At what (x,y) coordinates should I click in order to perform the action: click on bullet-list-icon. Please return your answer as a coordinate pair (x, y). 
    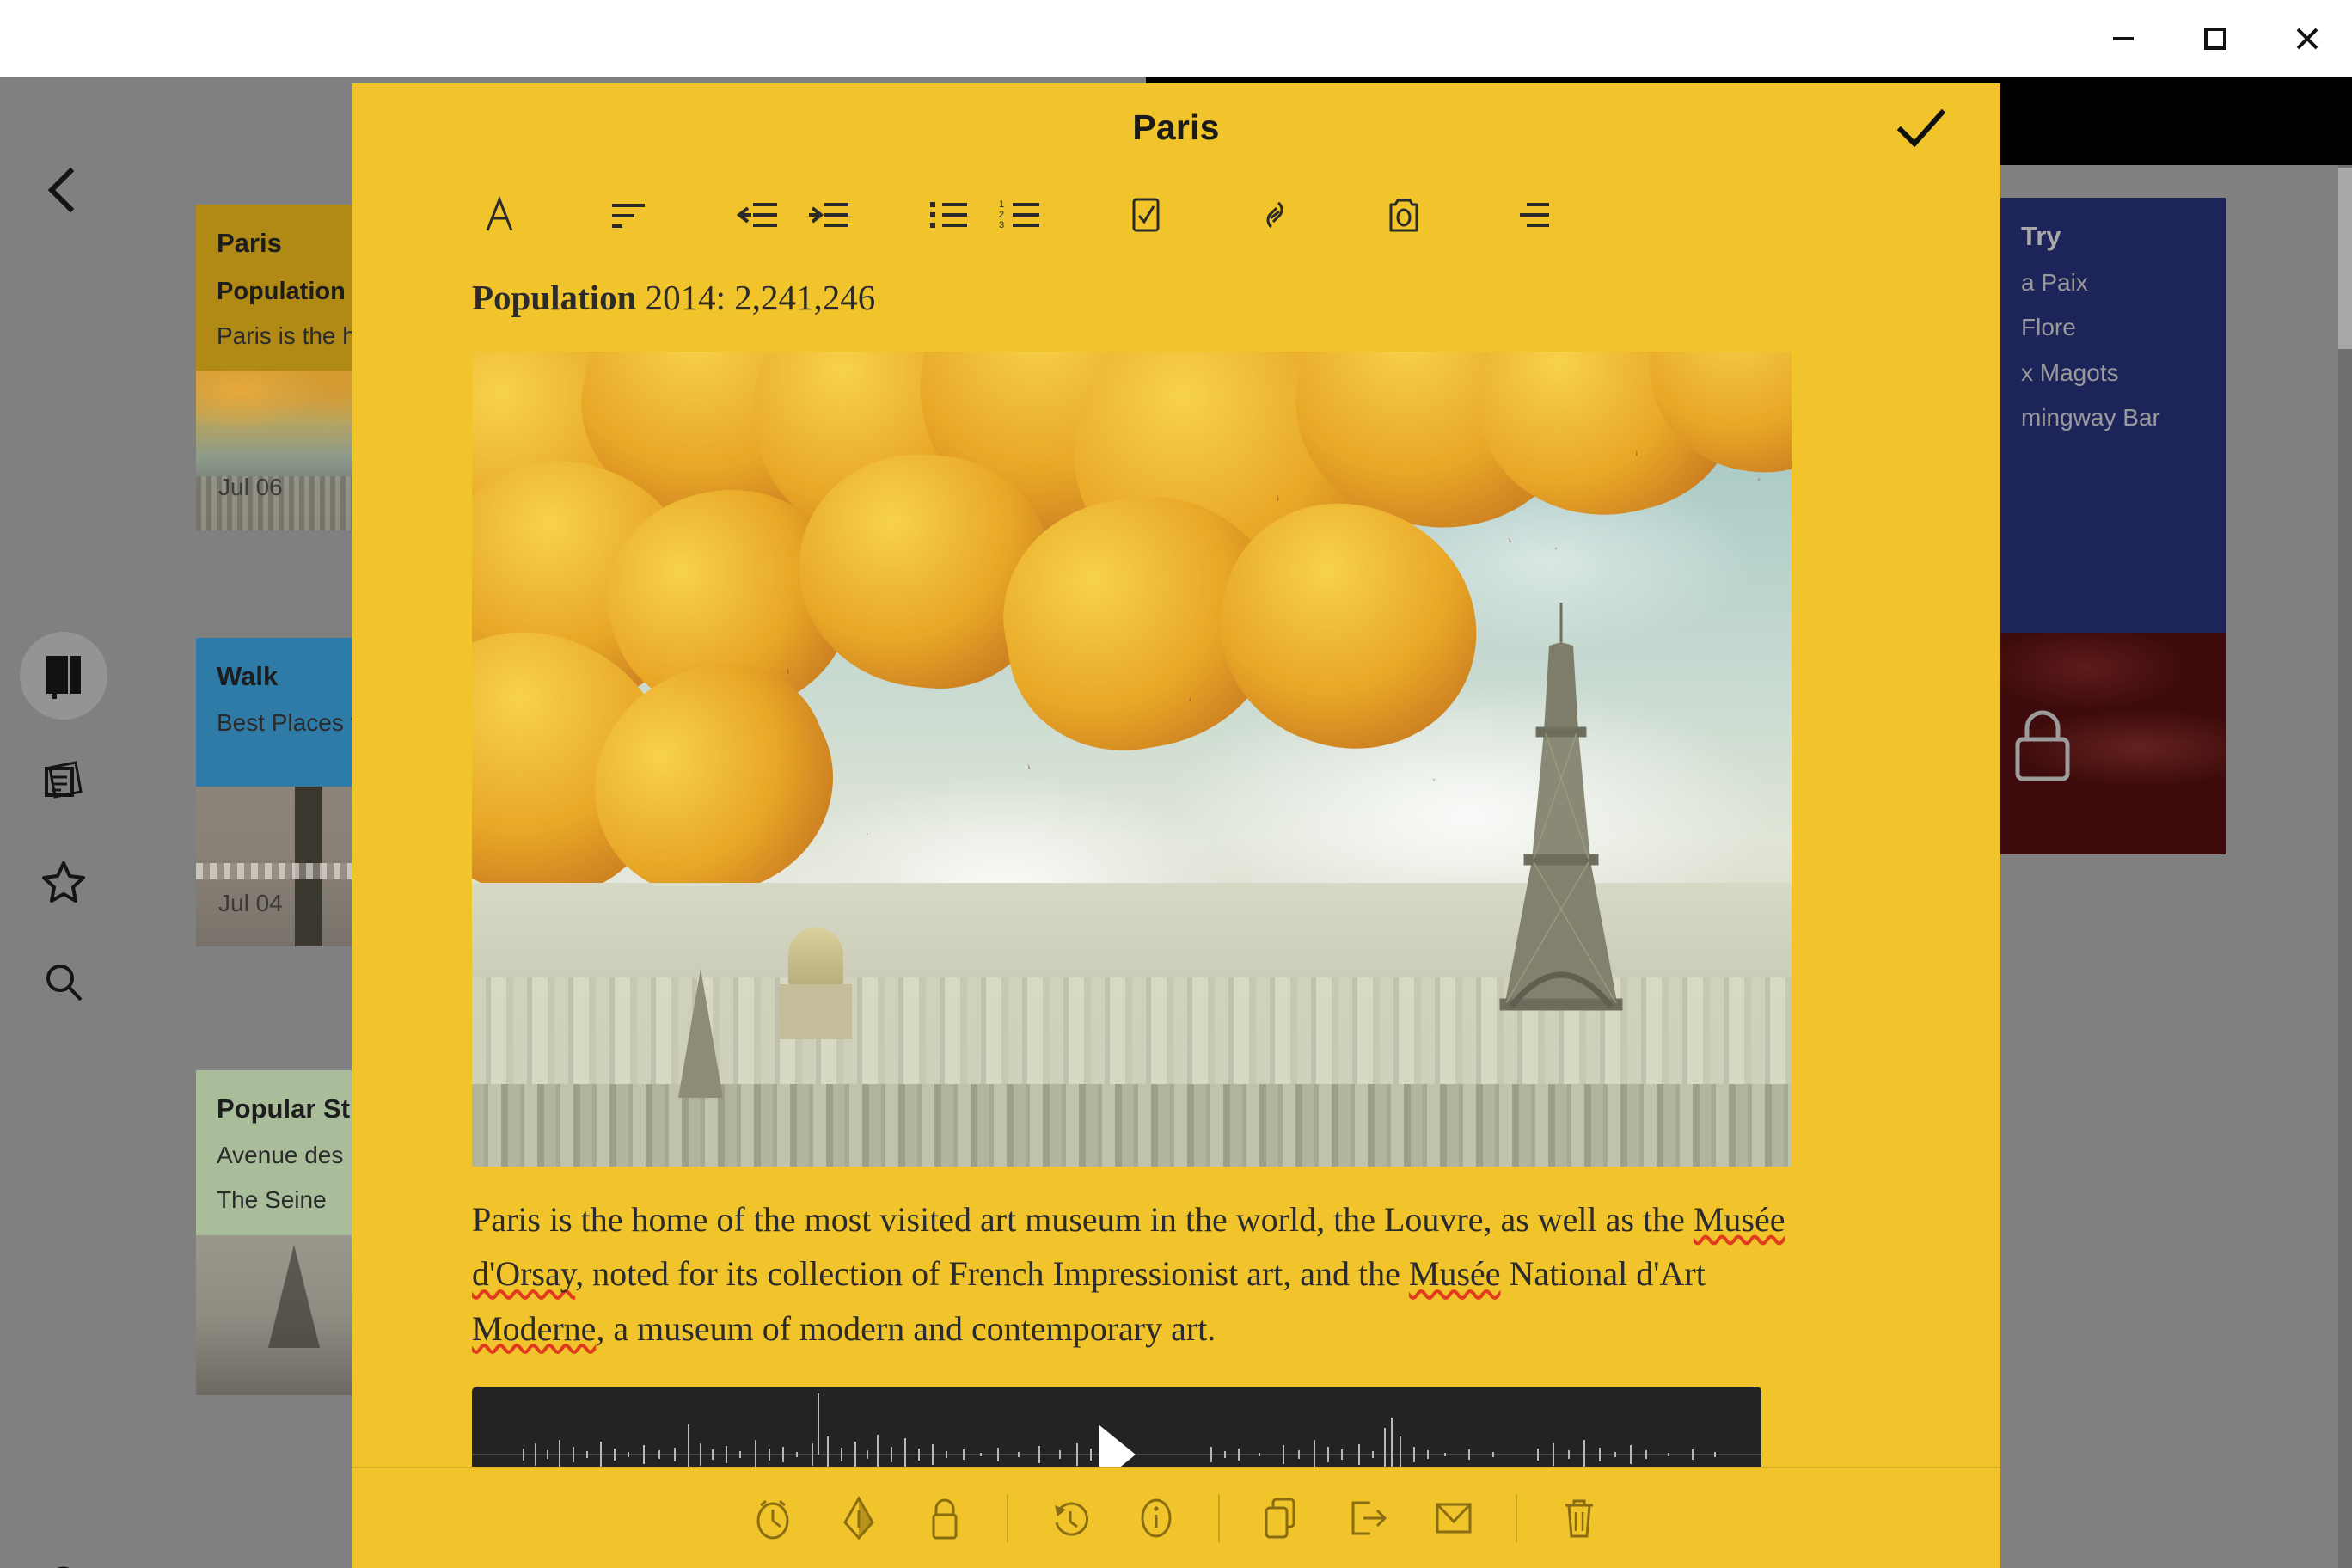
    Looking at the image, I should click on (948, 215).